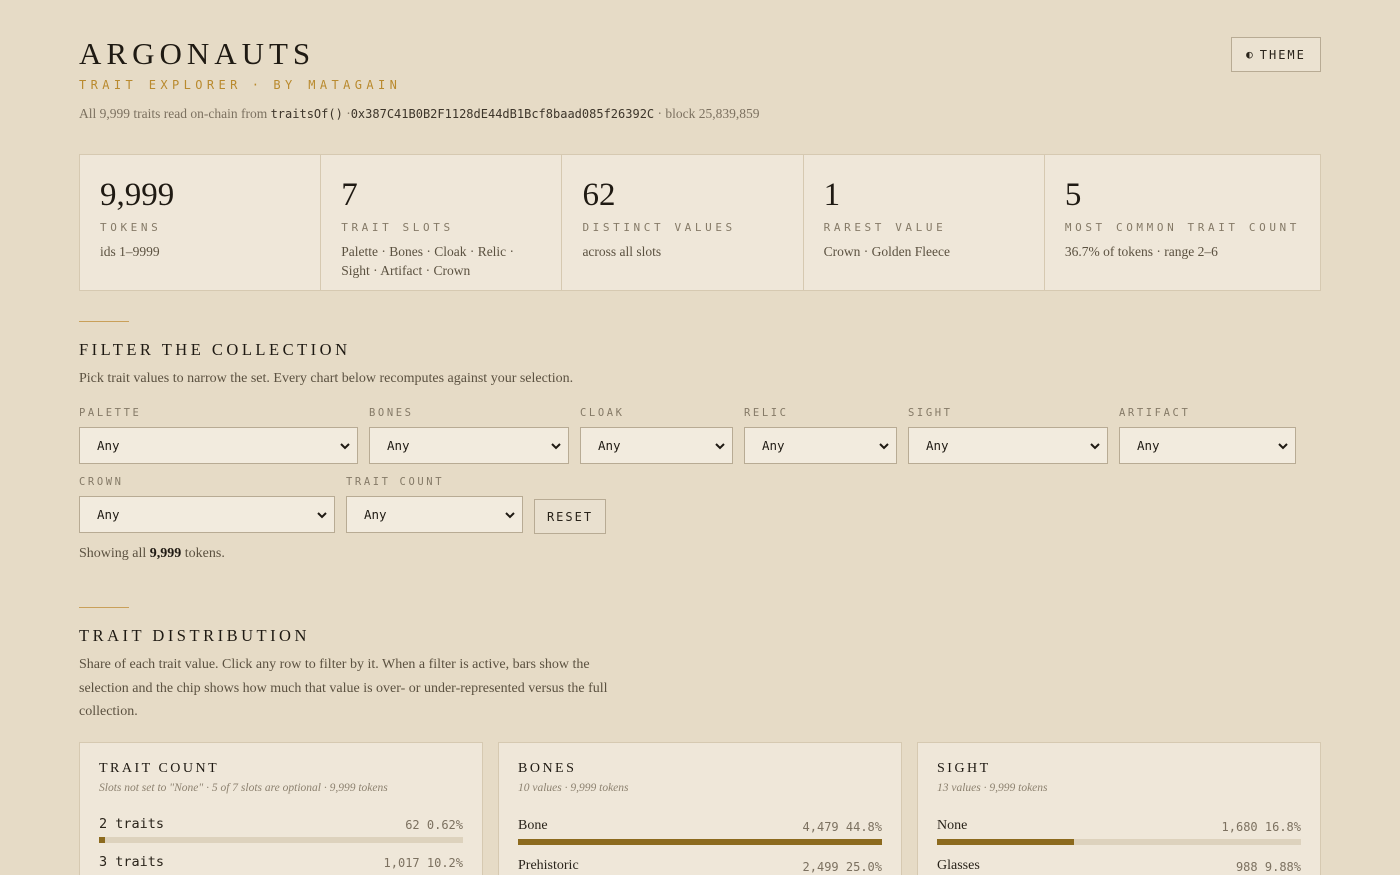 This screenshot has height=875, width=1400. What do you see at coordinates (173, 113) in the screenshot?
I see `provenance-prefix: All 9,999 traits read on-chain from` at bounding box center [173, 113].